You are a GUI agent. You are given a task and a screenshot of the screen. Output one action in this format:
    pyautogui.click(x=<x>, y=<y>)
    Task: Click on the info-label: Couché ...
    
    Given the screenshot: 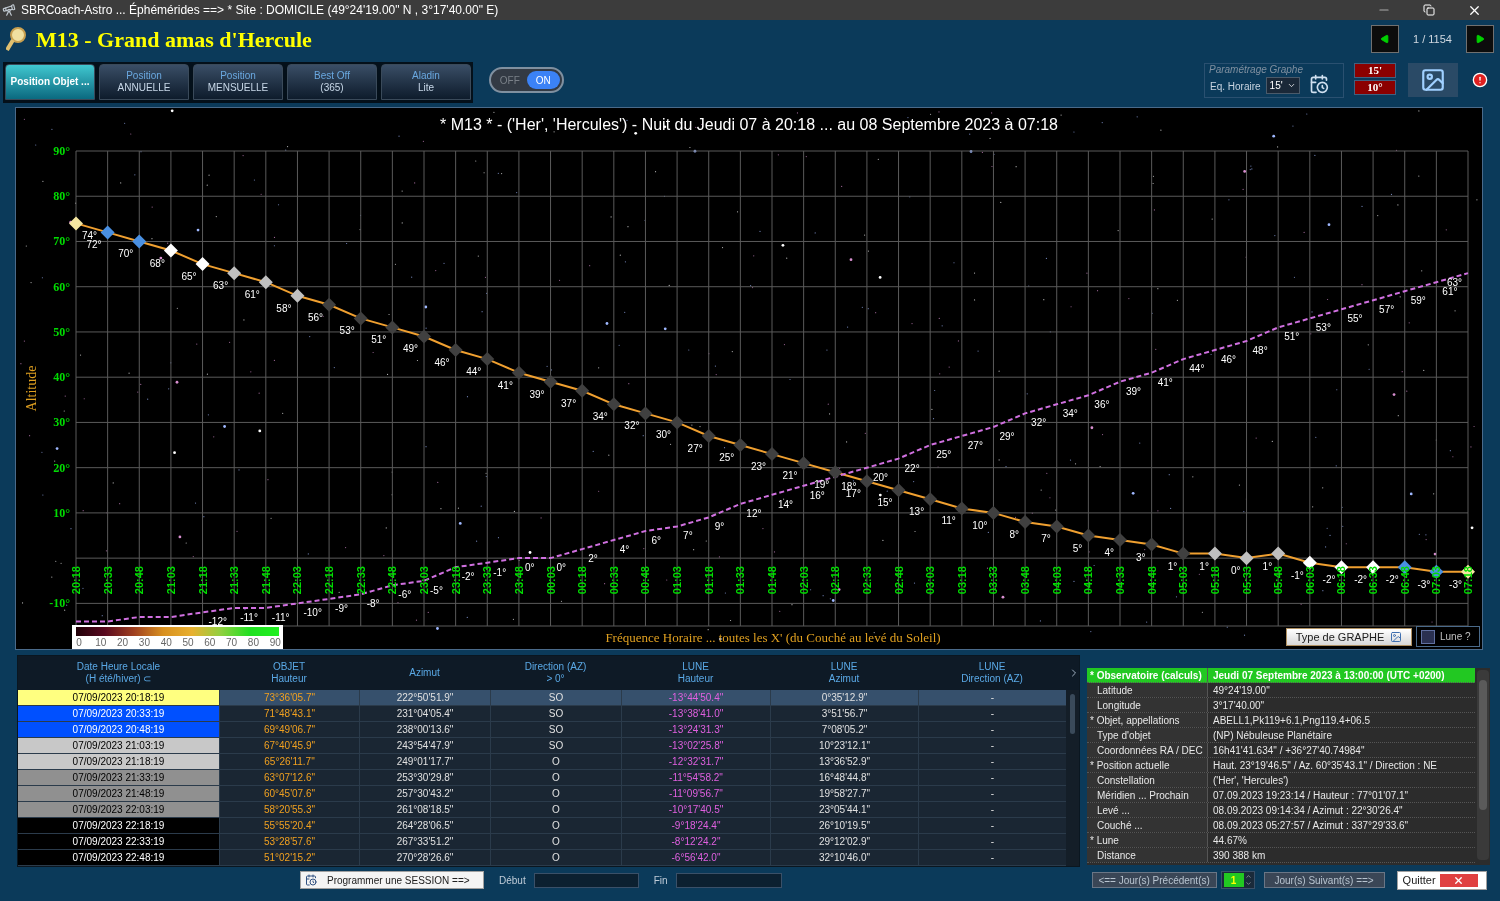 What is the action you would take?
    pyautogui.click(x=1147, y=825)
    